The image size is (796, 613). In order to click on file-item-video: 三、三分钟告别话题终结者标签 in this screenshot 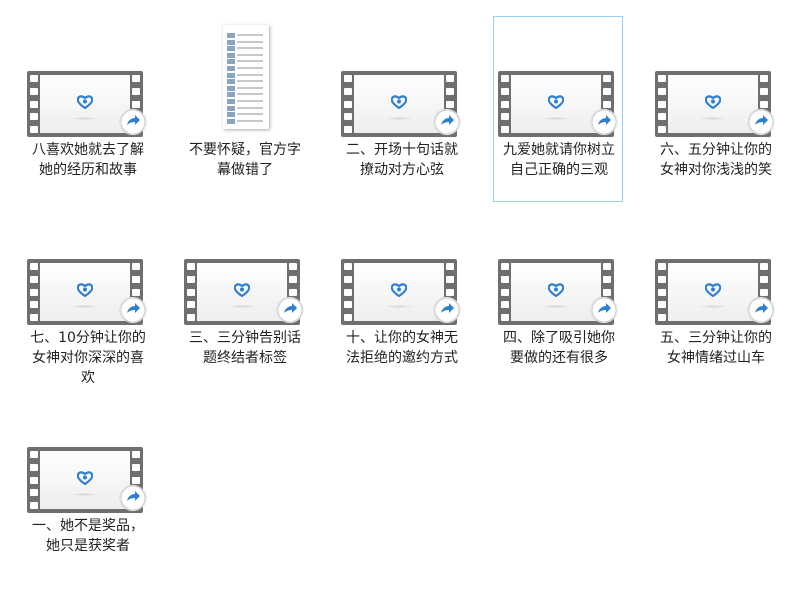, I will do `click(244, 286)`.